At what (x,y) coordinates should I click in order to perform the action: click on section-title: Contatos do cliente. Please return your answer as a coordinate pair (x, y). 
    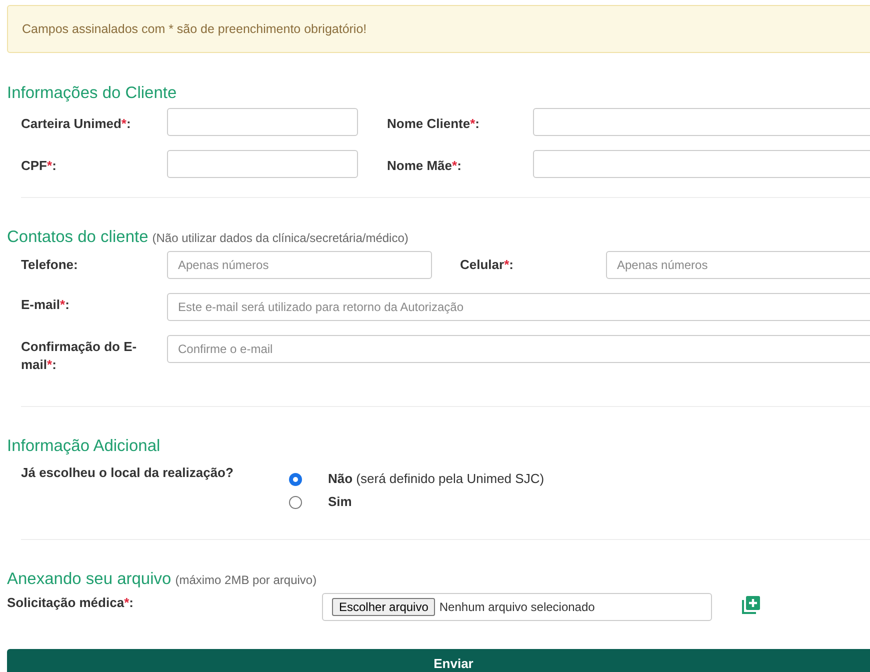
    Looking at the image, I should click on (77, 237).